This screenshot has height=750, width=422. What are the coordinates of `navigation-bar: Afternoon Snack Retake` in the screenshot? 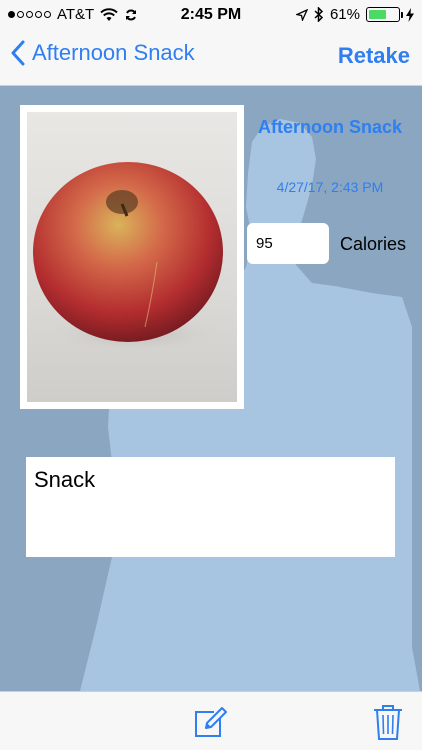 It's located at (211, 58).